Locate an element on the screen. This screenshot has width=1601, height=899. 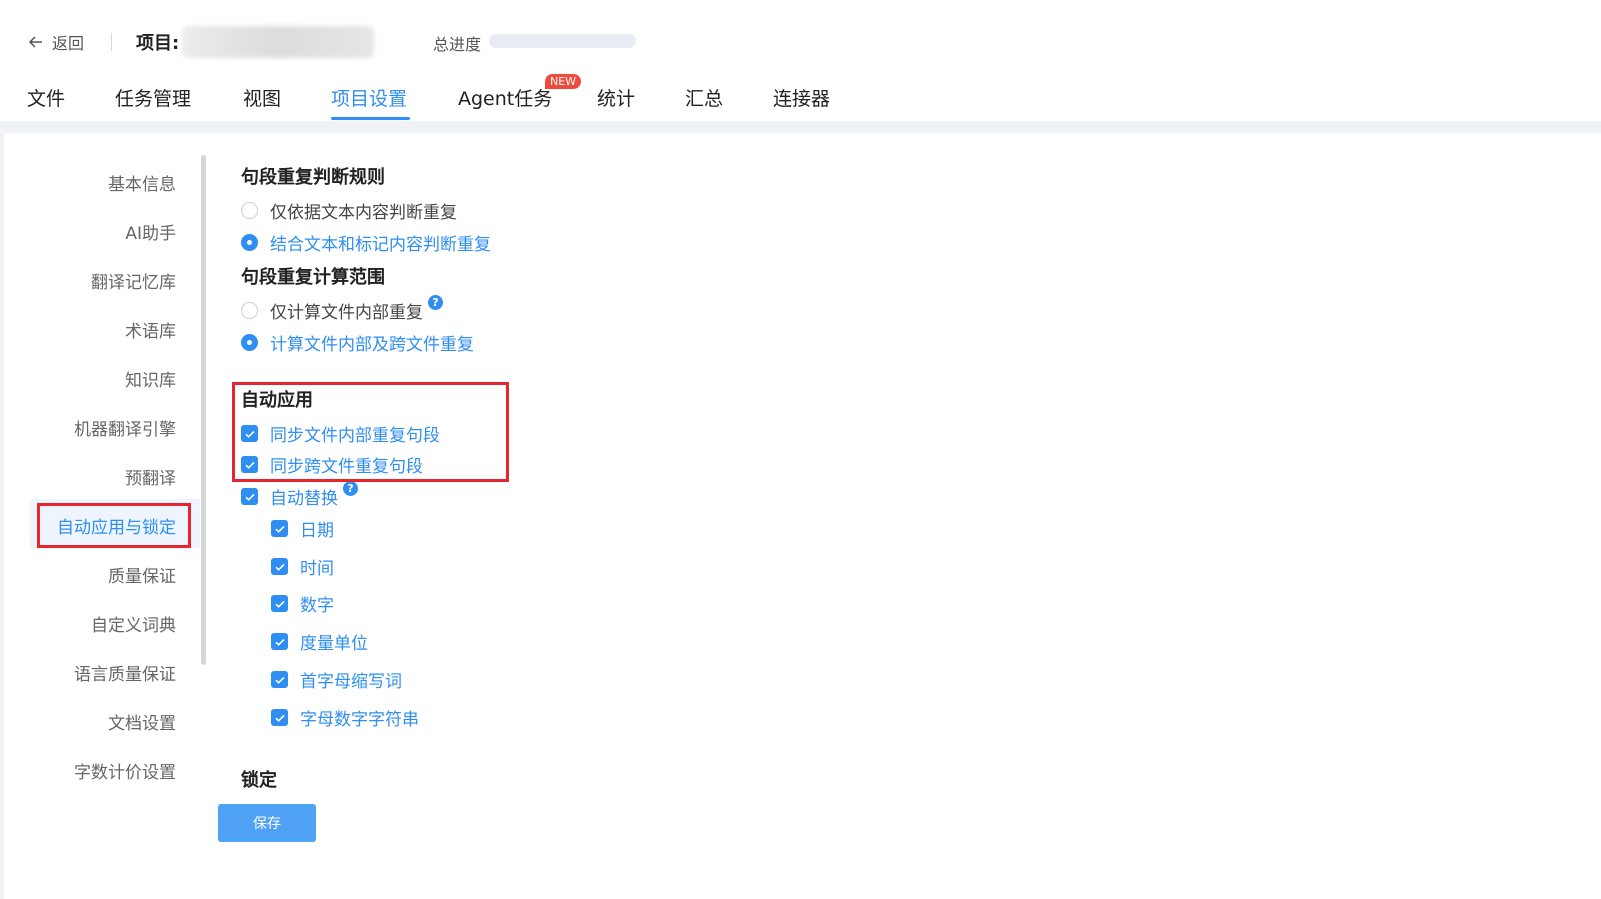
progress-label: 总进度 is located at coordinates (457, 44).